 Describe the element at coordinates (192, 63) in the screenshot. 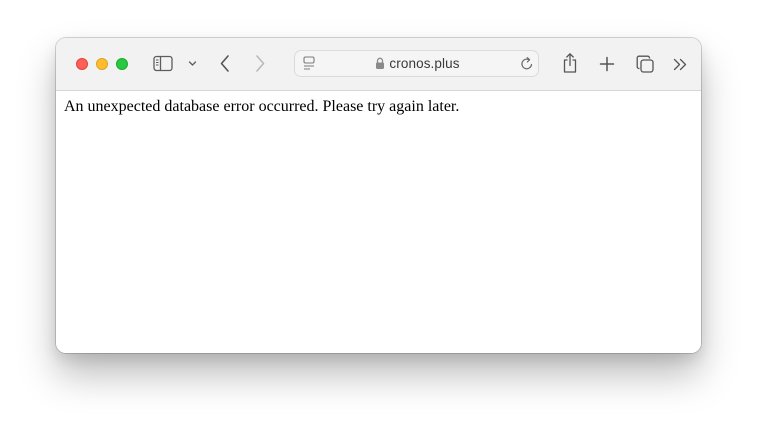

I see `chevron-down-icon` at that location.